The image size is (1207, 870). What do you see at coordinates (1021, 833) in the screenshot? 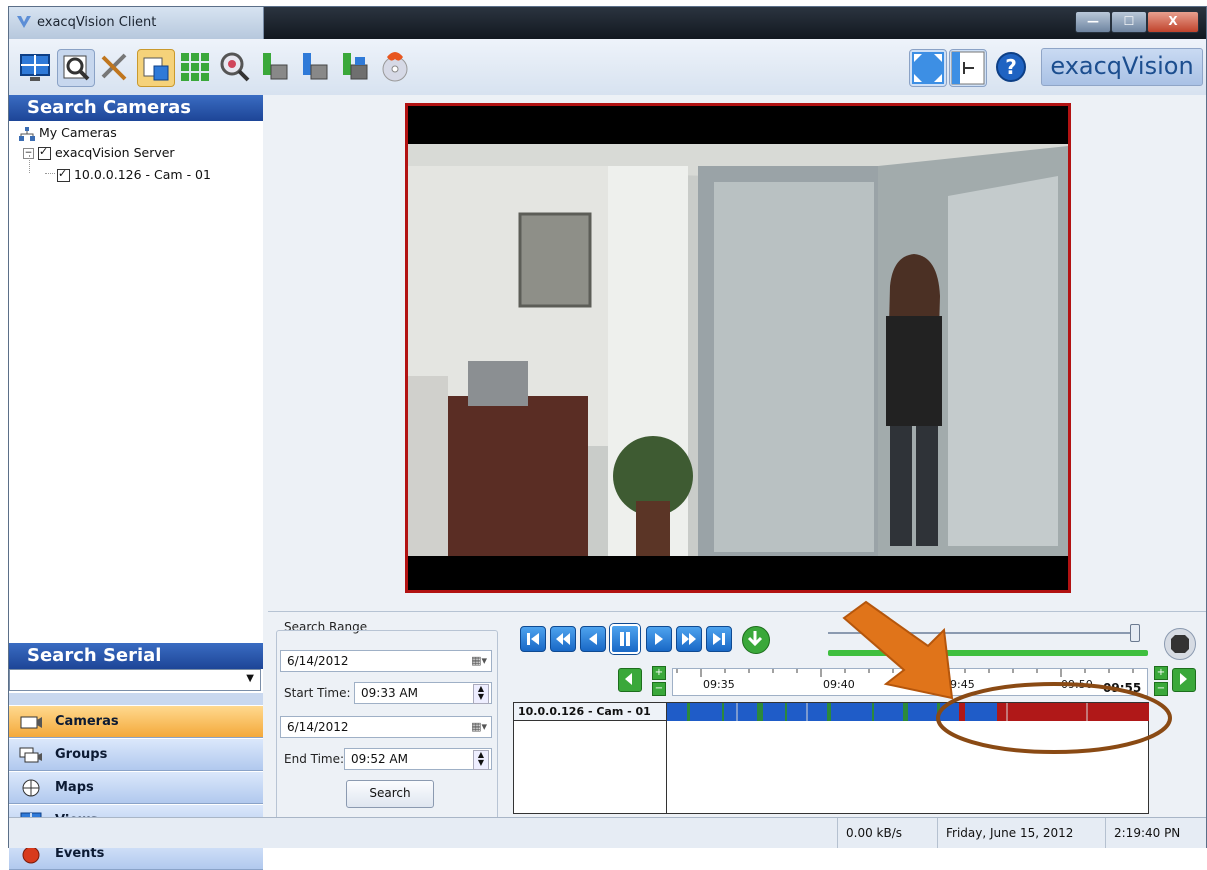
I see `status-date: Friday, June 15, 2012` at bounding box center [1021, 833].